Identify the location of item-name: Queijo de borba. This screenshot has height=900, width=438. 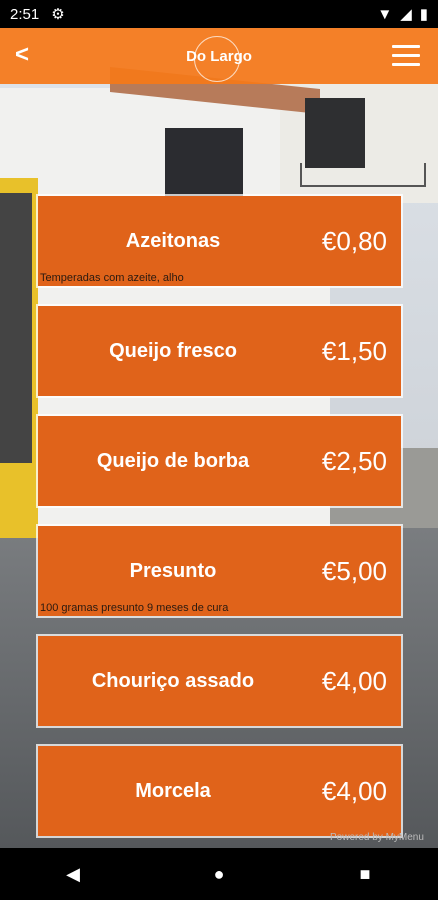
(173, 460).